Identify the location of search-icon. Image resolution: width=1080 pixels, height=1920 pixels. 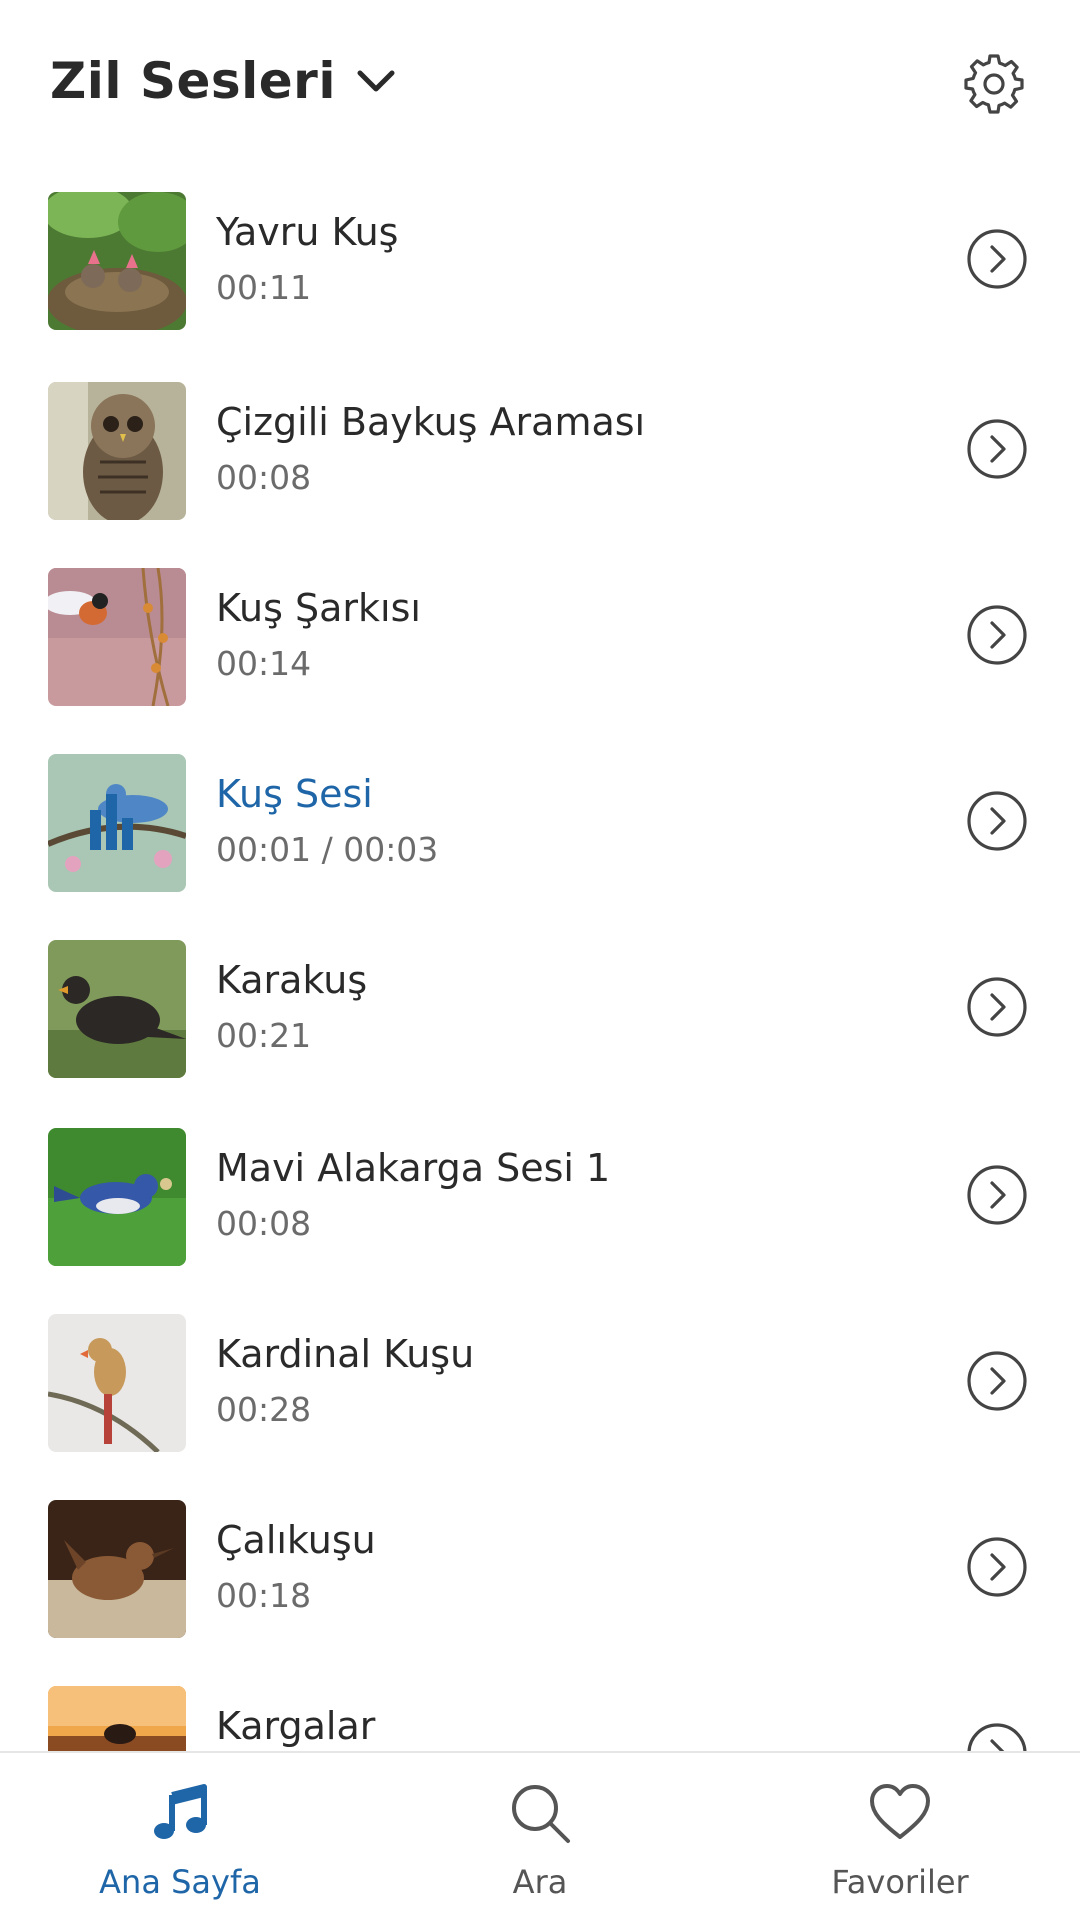
(541, 1814).